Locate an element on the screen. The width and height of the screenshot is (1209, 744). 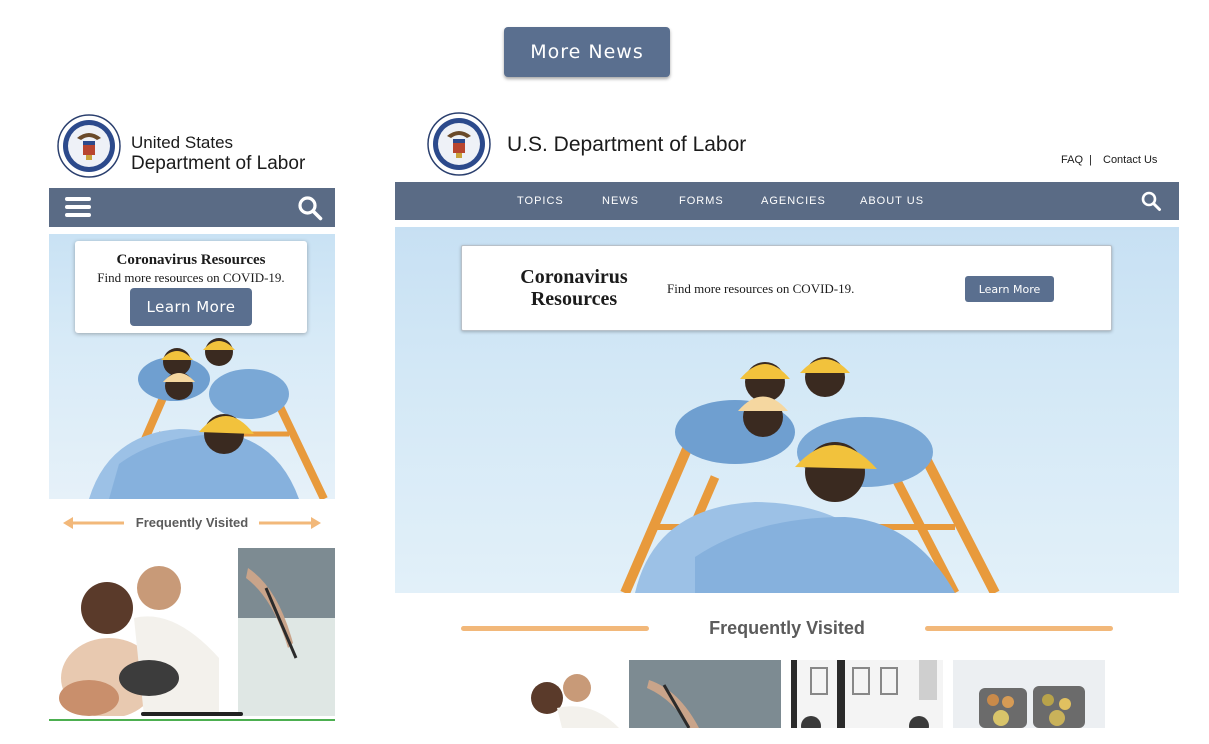
agency-name: U.S. Department of Labor is located at coordinates (627, 144).